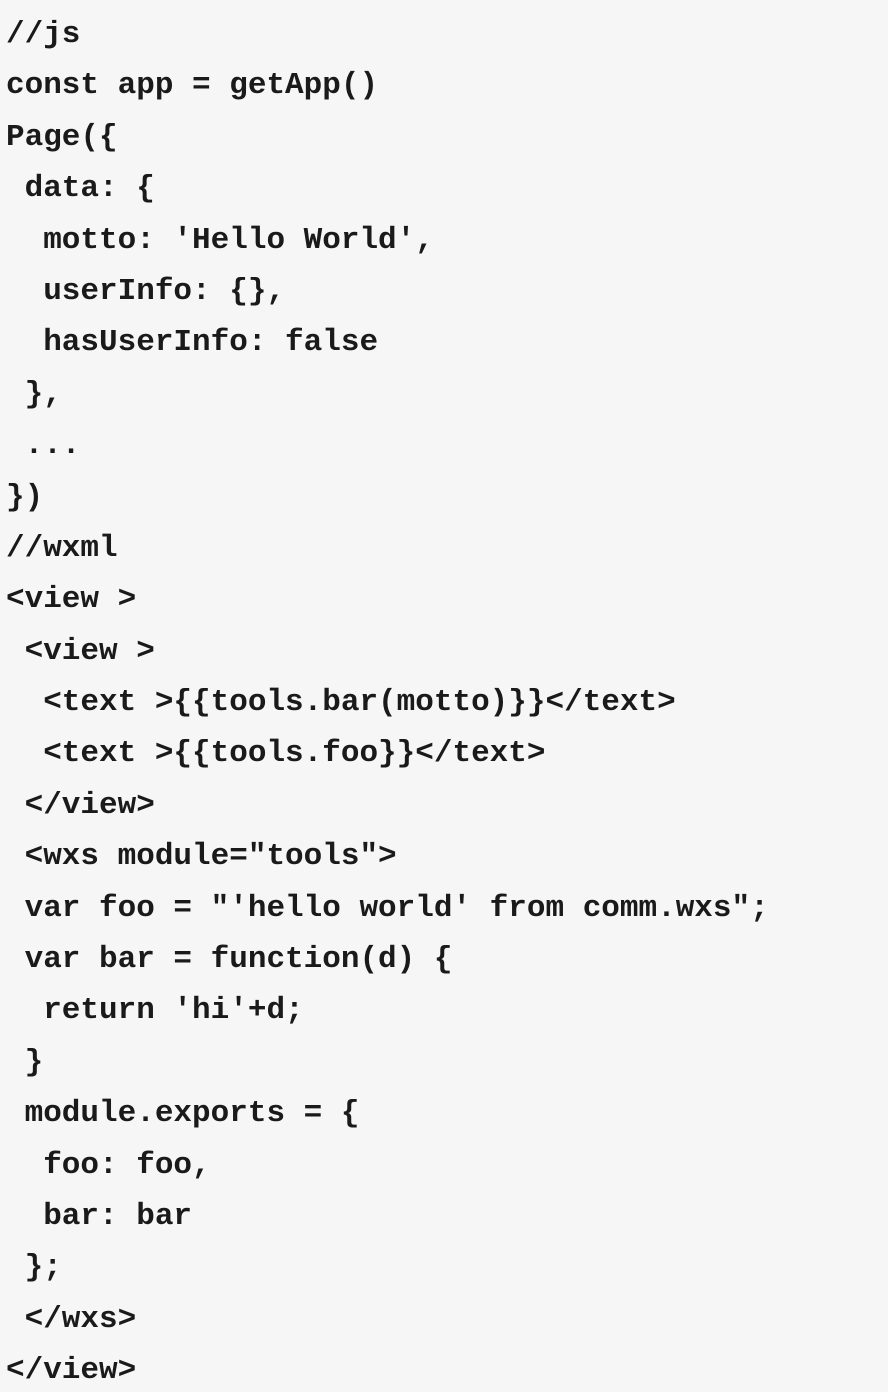  Describe the element at coordinates (229, 960) in the screenshot. I see `code-line-19: var bar = function(d) {` at that location.